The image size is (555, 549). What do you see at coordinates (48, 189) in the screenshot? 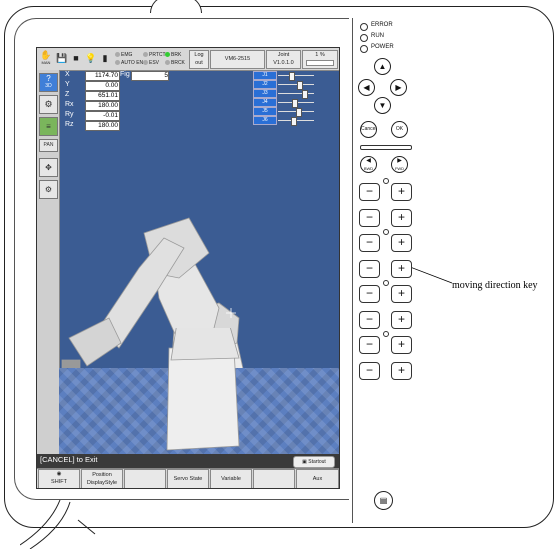
I see `sidebar-item-settings: ⚙` at bounding box center [48, 189].